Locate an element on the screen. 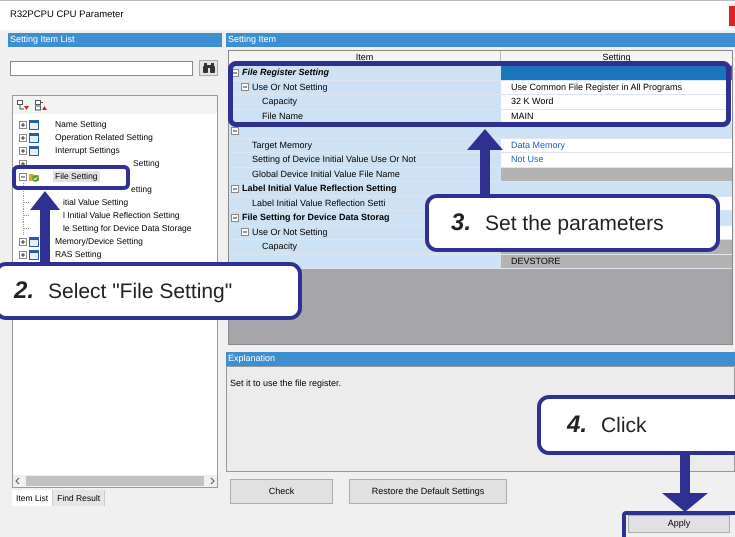 The height and width of the screenshot is (537, 735). action-button: Restore the Default Settings is located at coordinates (428, 491).